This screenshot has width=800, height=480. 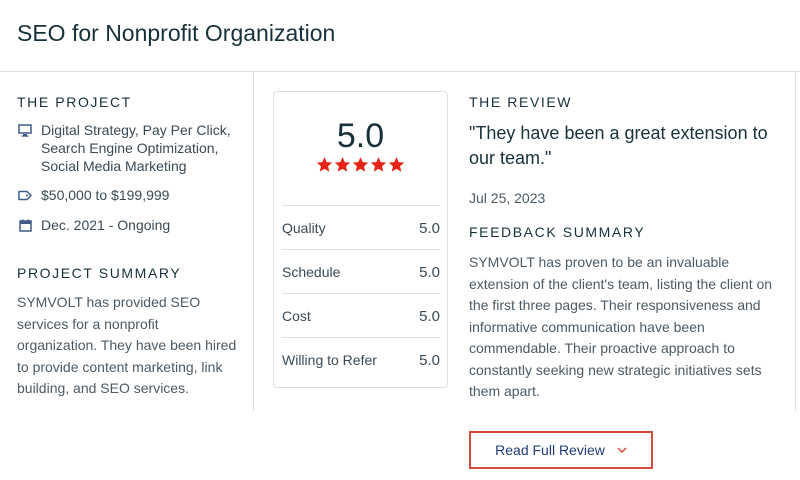 What do you see at coordinates (795, 241) in the screenshot?
I see `right-edge-divider` at bounding box center [795, 241].